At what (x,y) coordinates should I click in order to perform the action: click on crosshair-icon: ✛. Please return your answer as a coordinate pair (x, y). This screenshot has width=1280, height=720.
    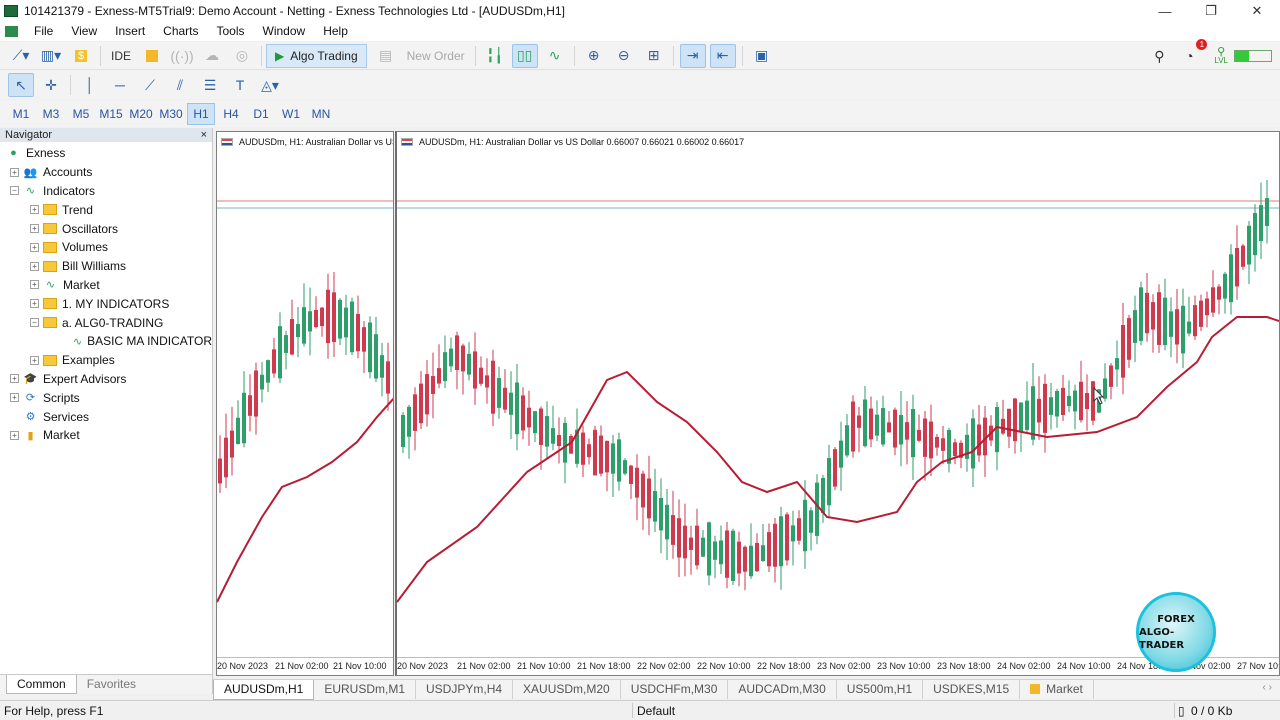
    Looking at the image, I should click on (51, 85).